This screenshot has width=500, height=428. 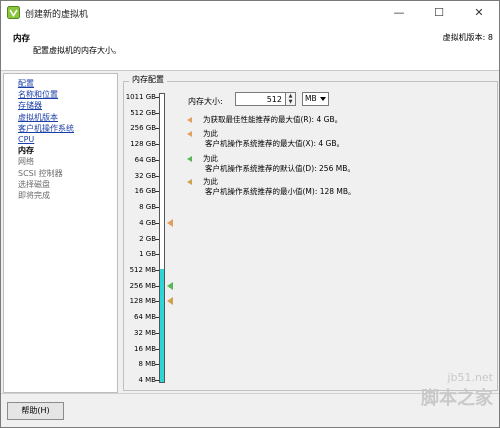 I want to click on watermark: jb51.net 脚本之家, so click(x=457, y=390).